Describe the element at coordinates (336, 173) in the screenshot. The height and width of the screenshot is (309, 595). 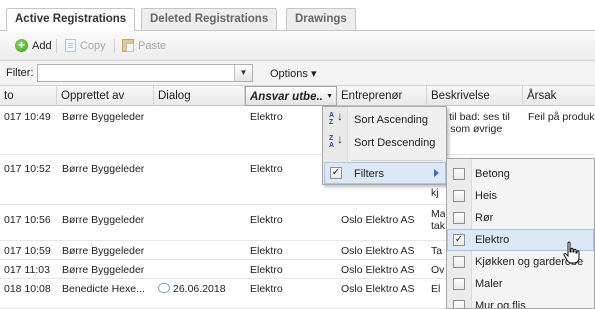
I see `filters-checkbox` at that location.